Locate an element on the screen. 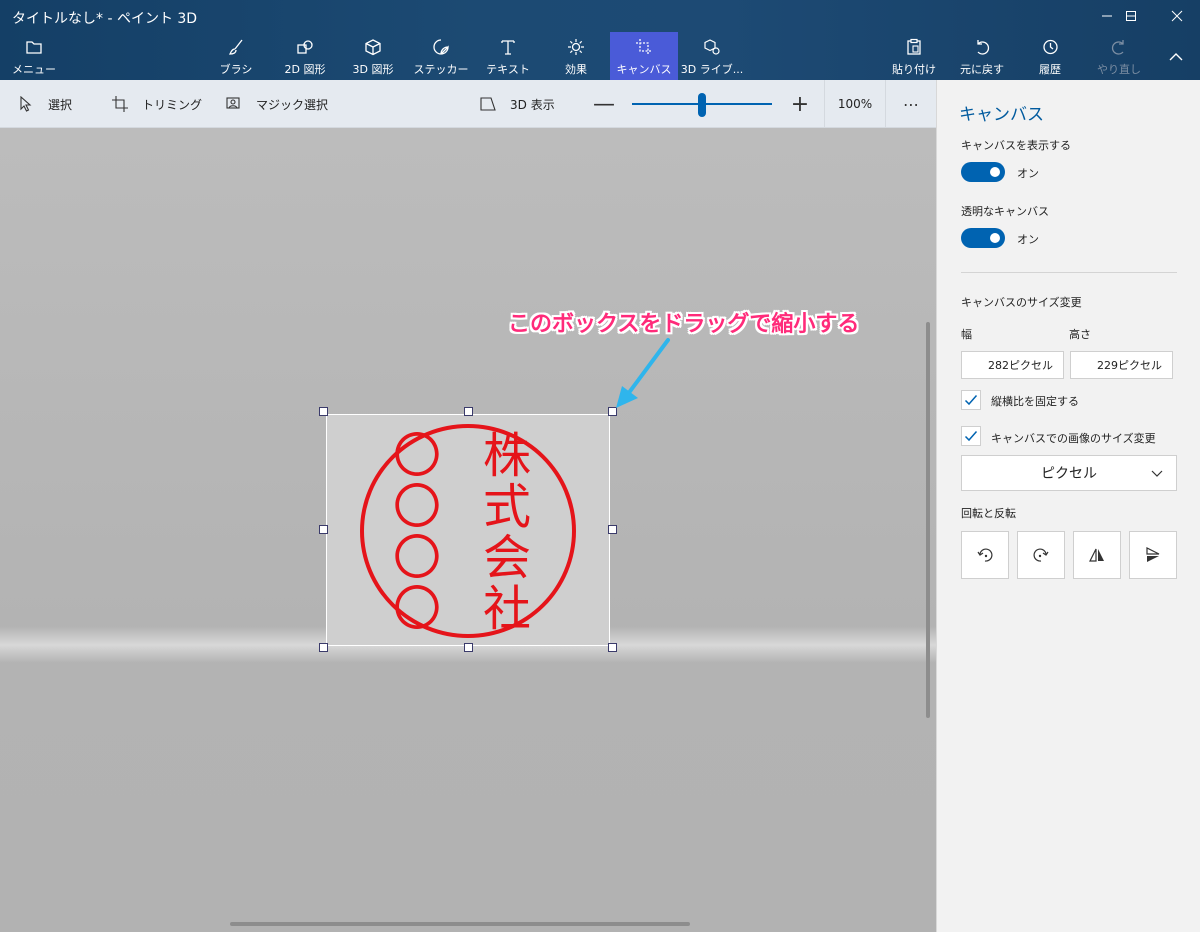 This screenshot has width=1200, height=932. paste-icon is located at coordinates (914, 46).